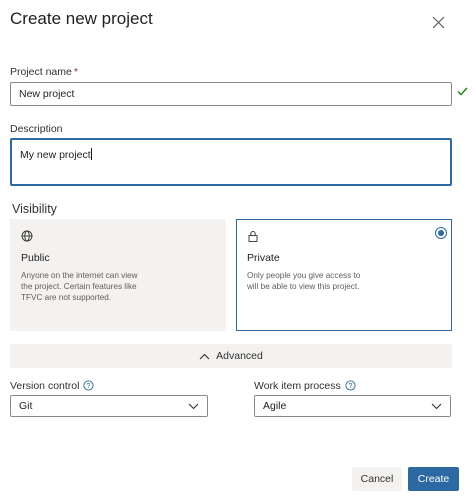  Describe the element at coordinates (253, 236) in the screenshot. I see `lock-icon` at that location.